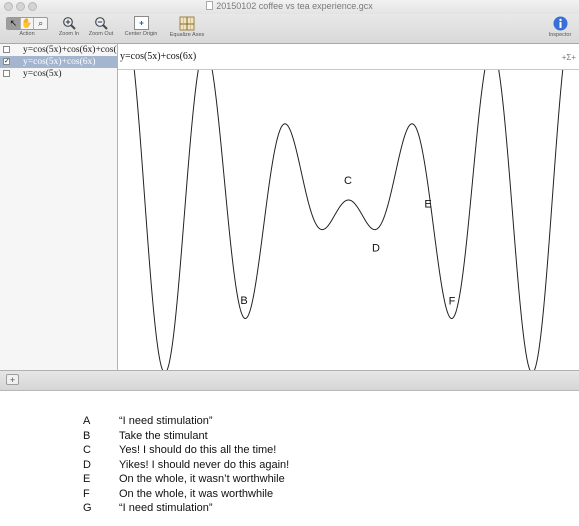 The width and height of the screenshot is (579, 526). I want to click on checkmark-icon: ✓, so click(7, 61).